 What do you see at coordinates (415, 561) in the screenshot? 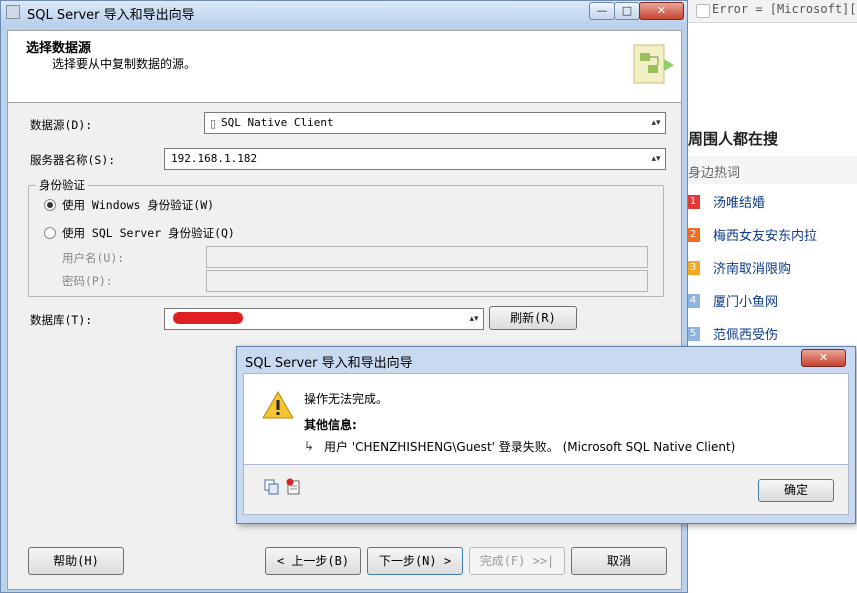
I see `next-button: 下一步(N) >` at bounding box center [415, 561].